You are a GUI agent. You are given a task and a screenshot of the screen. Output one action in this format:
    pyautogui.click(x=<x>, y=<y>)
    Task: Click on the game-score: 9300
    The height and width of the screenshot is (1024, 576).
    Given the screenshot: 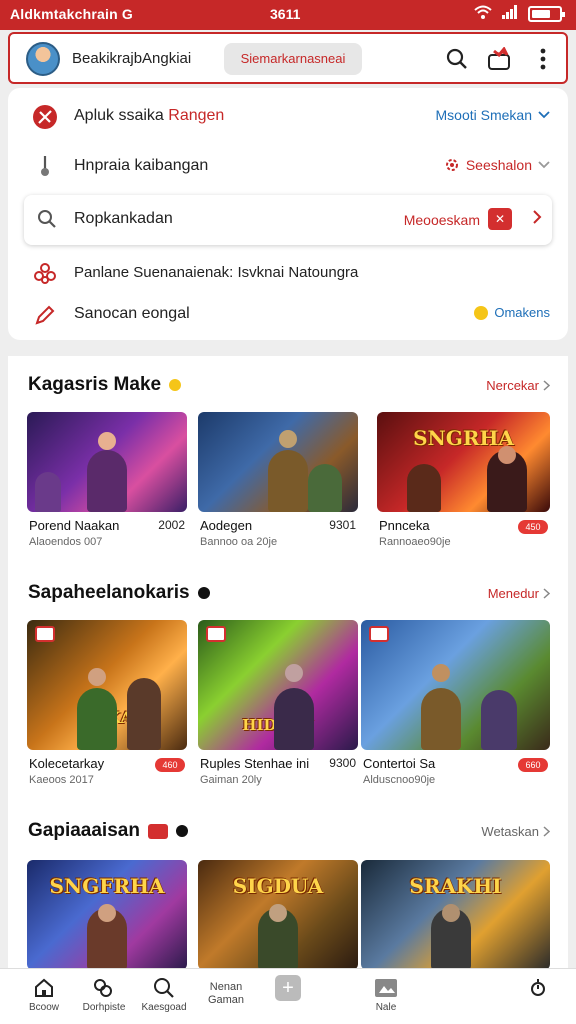 What is the action you would take?
    pyautogui.click(x=342, y=763)
    